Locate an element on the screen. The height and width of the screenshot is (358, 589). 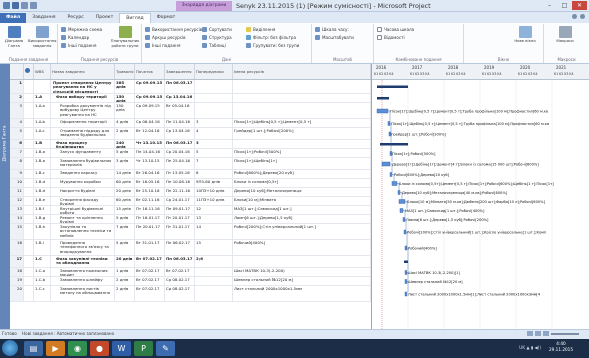
row-predecessors: 9ПЗ-60 днів is located at coordinates (214, 183).